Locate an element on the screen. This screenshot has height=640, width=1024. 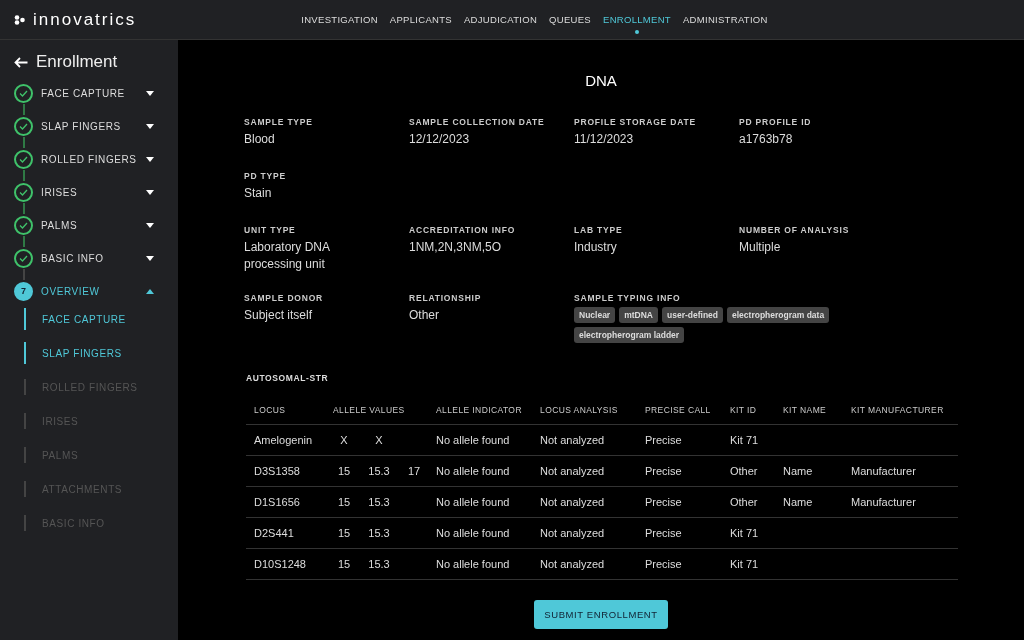
tag: Nuclear is located at coordinates (595, 315).